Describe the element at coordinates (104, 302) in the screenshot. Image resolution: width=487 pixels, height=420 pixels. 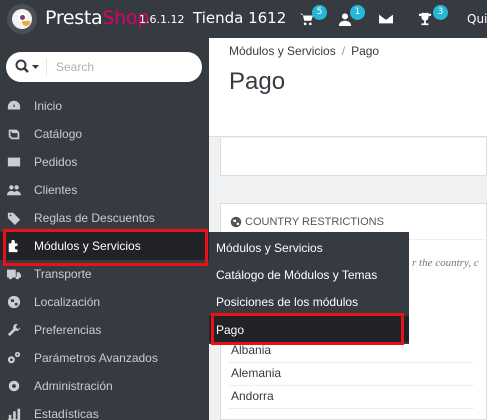
I see `sidebar-item-localizacion: Localización` at that location.